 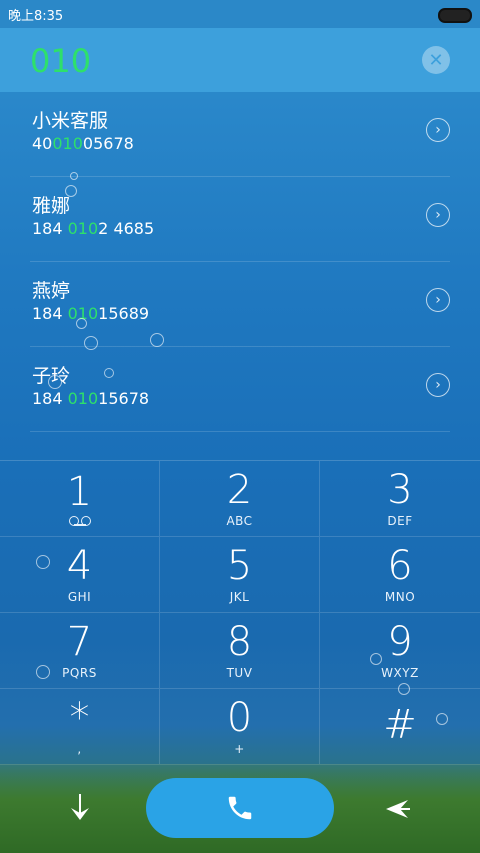 What do you see at coordinates (239, 717) in the screenshot?
I see `key-digit: 0` at bounding box center [239, 717].